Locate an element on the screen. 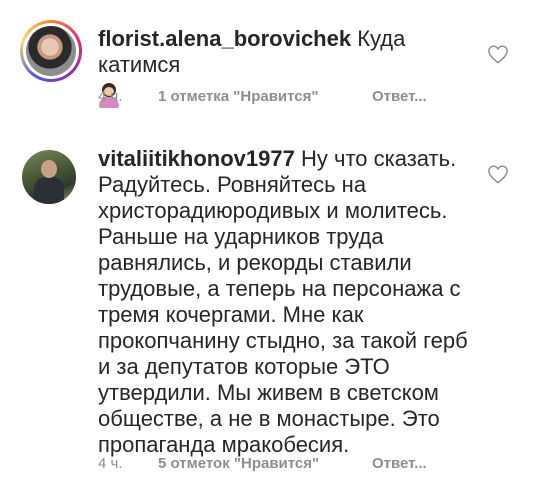  comment-username: florist.alena_borovichek is located at coordinates (224, 38).